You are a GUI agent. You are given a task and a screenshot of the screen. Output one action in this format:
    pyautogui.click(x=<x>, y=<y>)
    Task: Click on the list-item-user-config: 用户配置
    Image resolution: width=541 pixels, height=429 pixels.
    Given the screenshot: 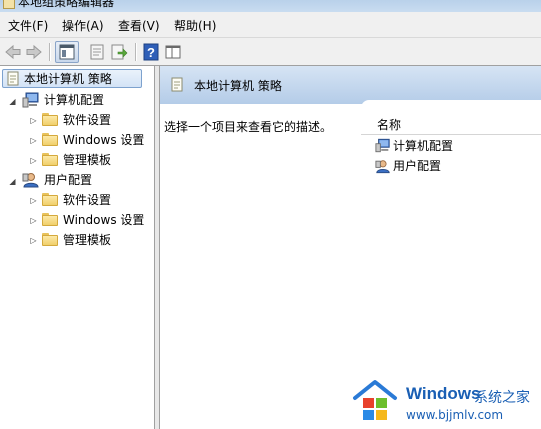 What is the action you would take?
    pyautogui.click(x=417, y=166)
    